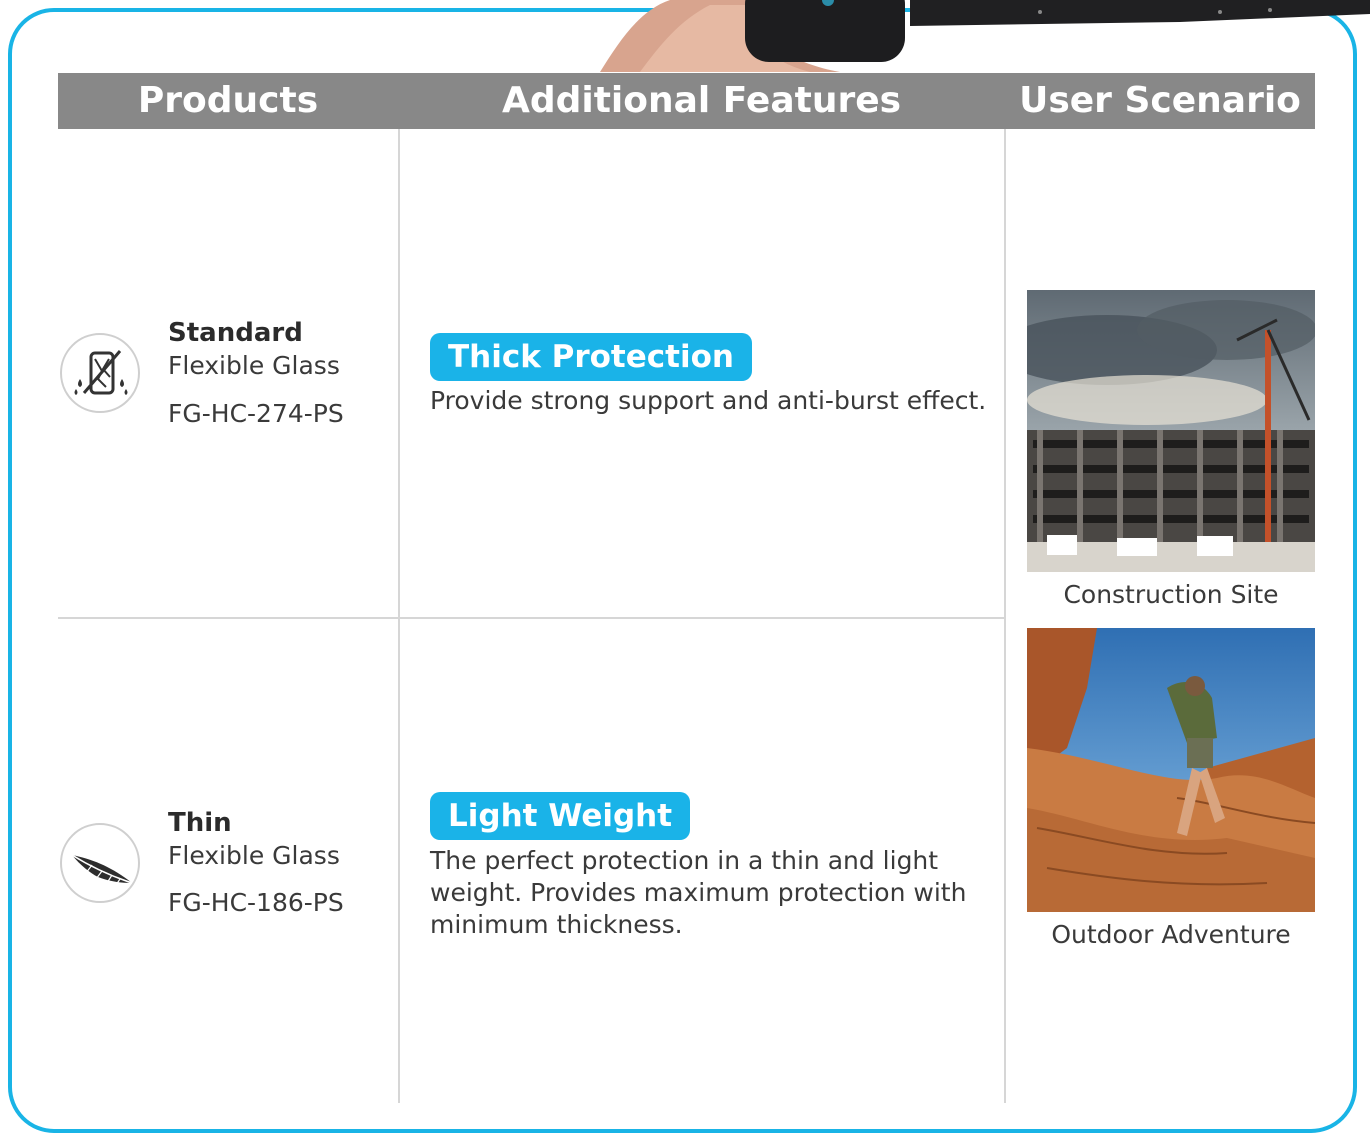  I want to click on header-products: Products, so click(228, 100).